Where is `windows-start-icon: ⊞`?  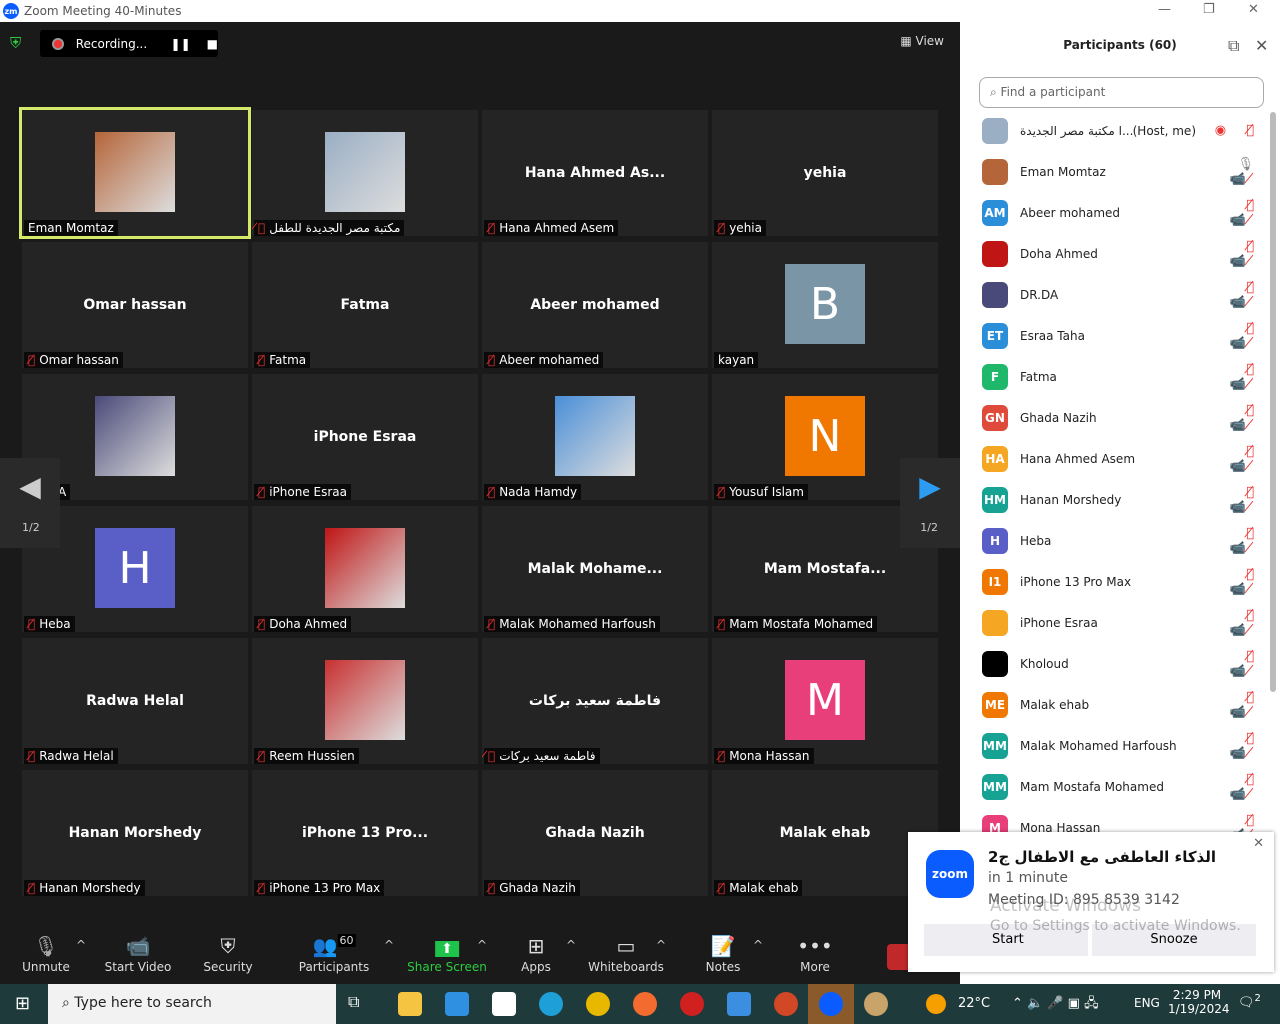
windows-start-icon: ⊞ is located at coordinates (22, 1003).